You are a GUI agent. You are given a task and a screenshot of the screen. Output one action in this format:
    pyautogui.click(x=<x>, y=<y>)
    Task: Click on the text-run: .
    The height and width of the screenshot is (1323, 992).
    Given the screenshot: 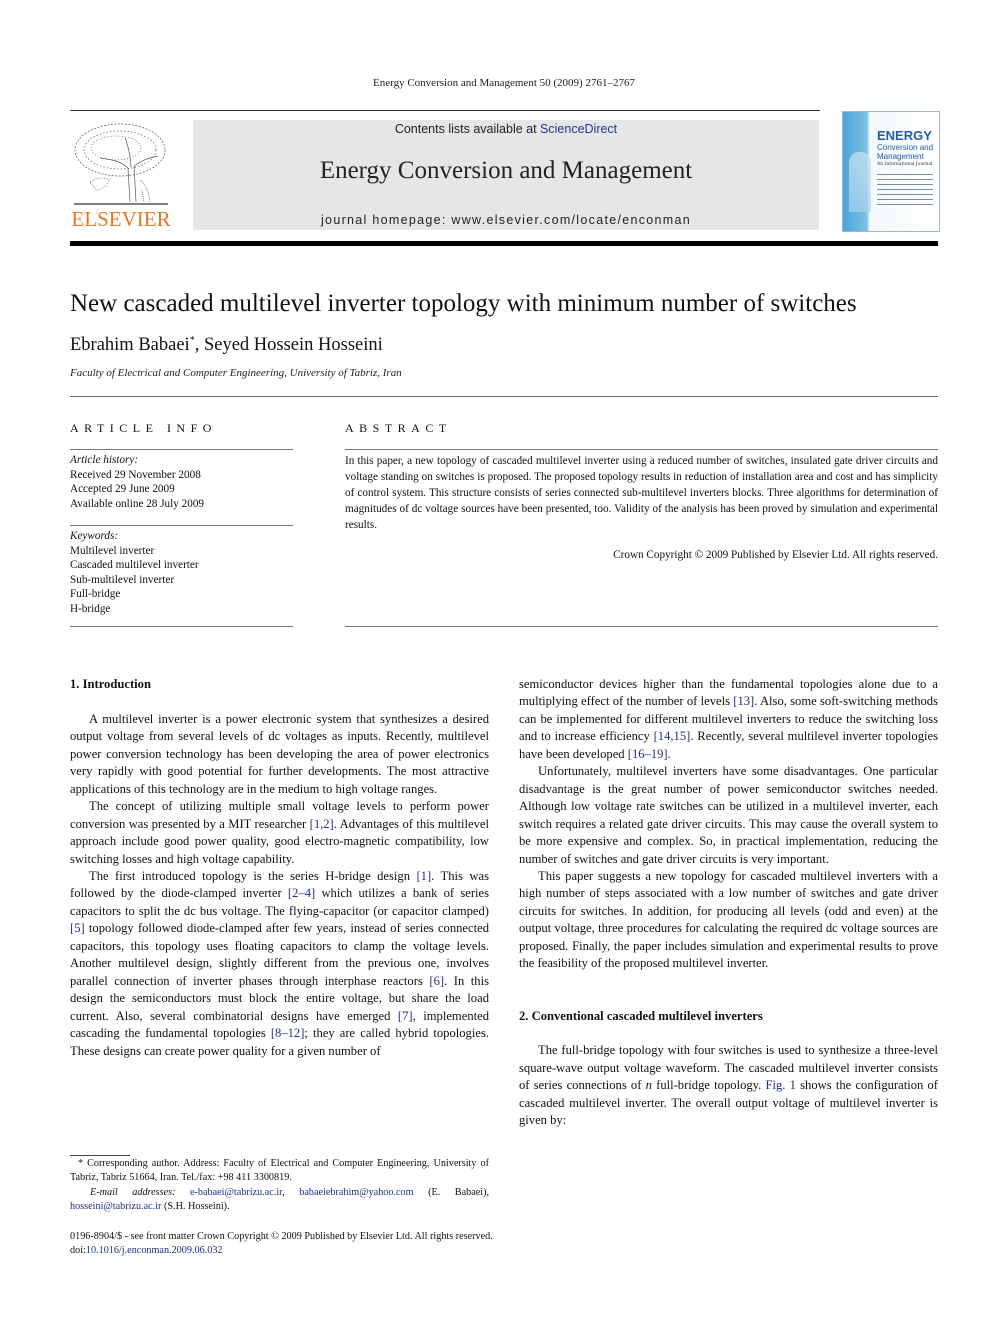 What is the action you would take?
    pyautogui.click(x=669, y=753)
    